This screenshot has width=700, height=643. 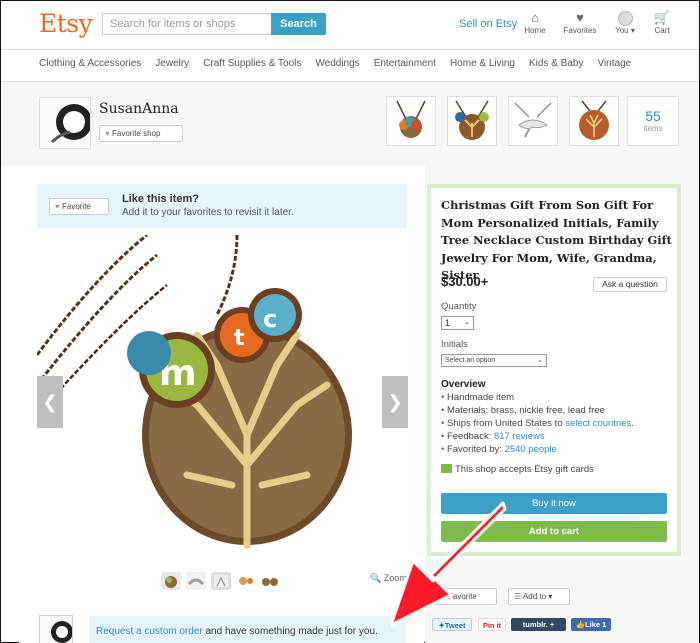 I want to click on items-label: items, so click(x=653, y=128).